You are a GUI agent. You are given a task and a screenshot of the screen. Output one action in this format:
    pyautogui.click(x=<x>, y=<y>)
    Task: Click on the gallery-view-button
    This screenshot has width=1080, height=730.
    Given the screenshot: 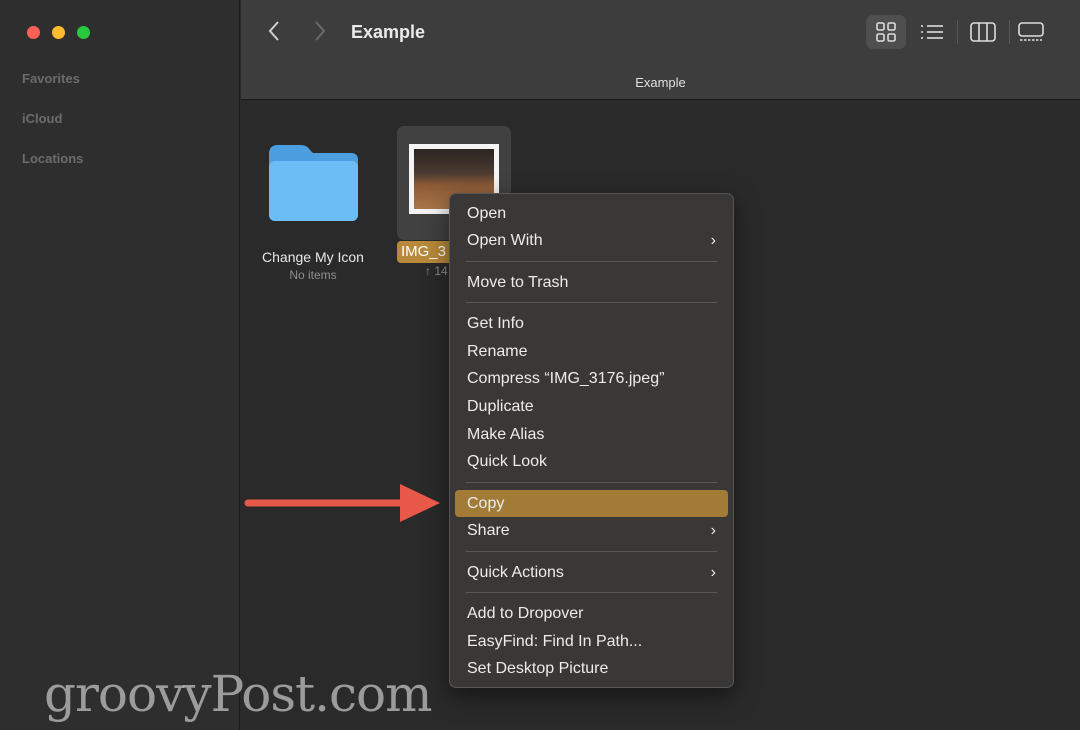 What is the action you would take?
    pyautogui.click(x=1031, y=32)
    